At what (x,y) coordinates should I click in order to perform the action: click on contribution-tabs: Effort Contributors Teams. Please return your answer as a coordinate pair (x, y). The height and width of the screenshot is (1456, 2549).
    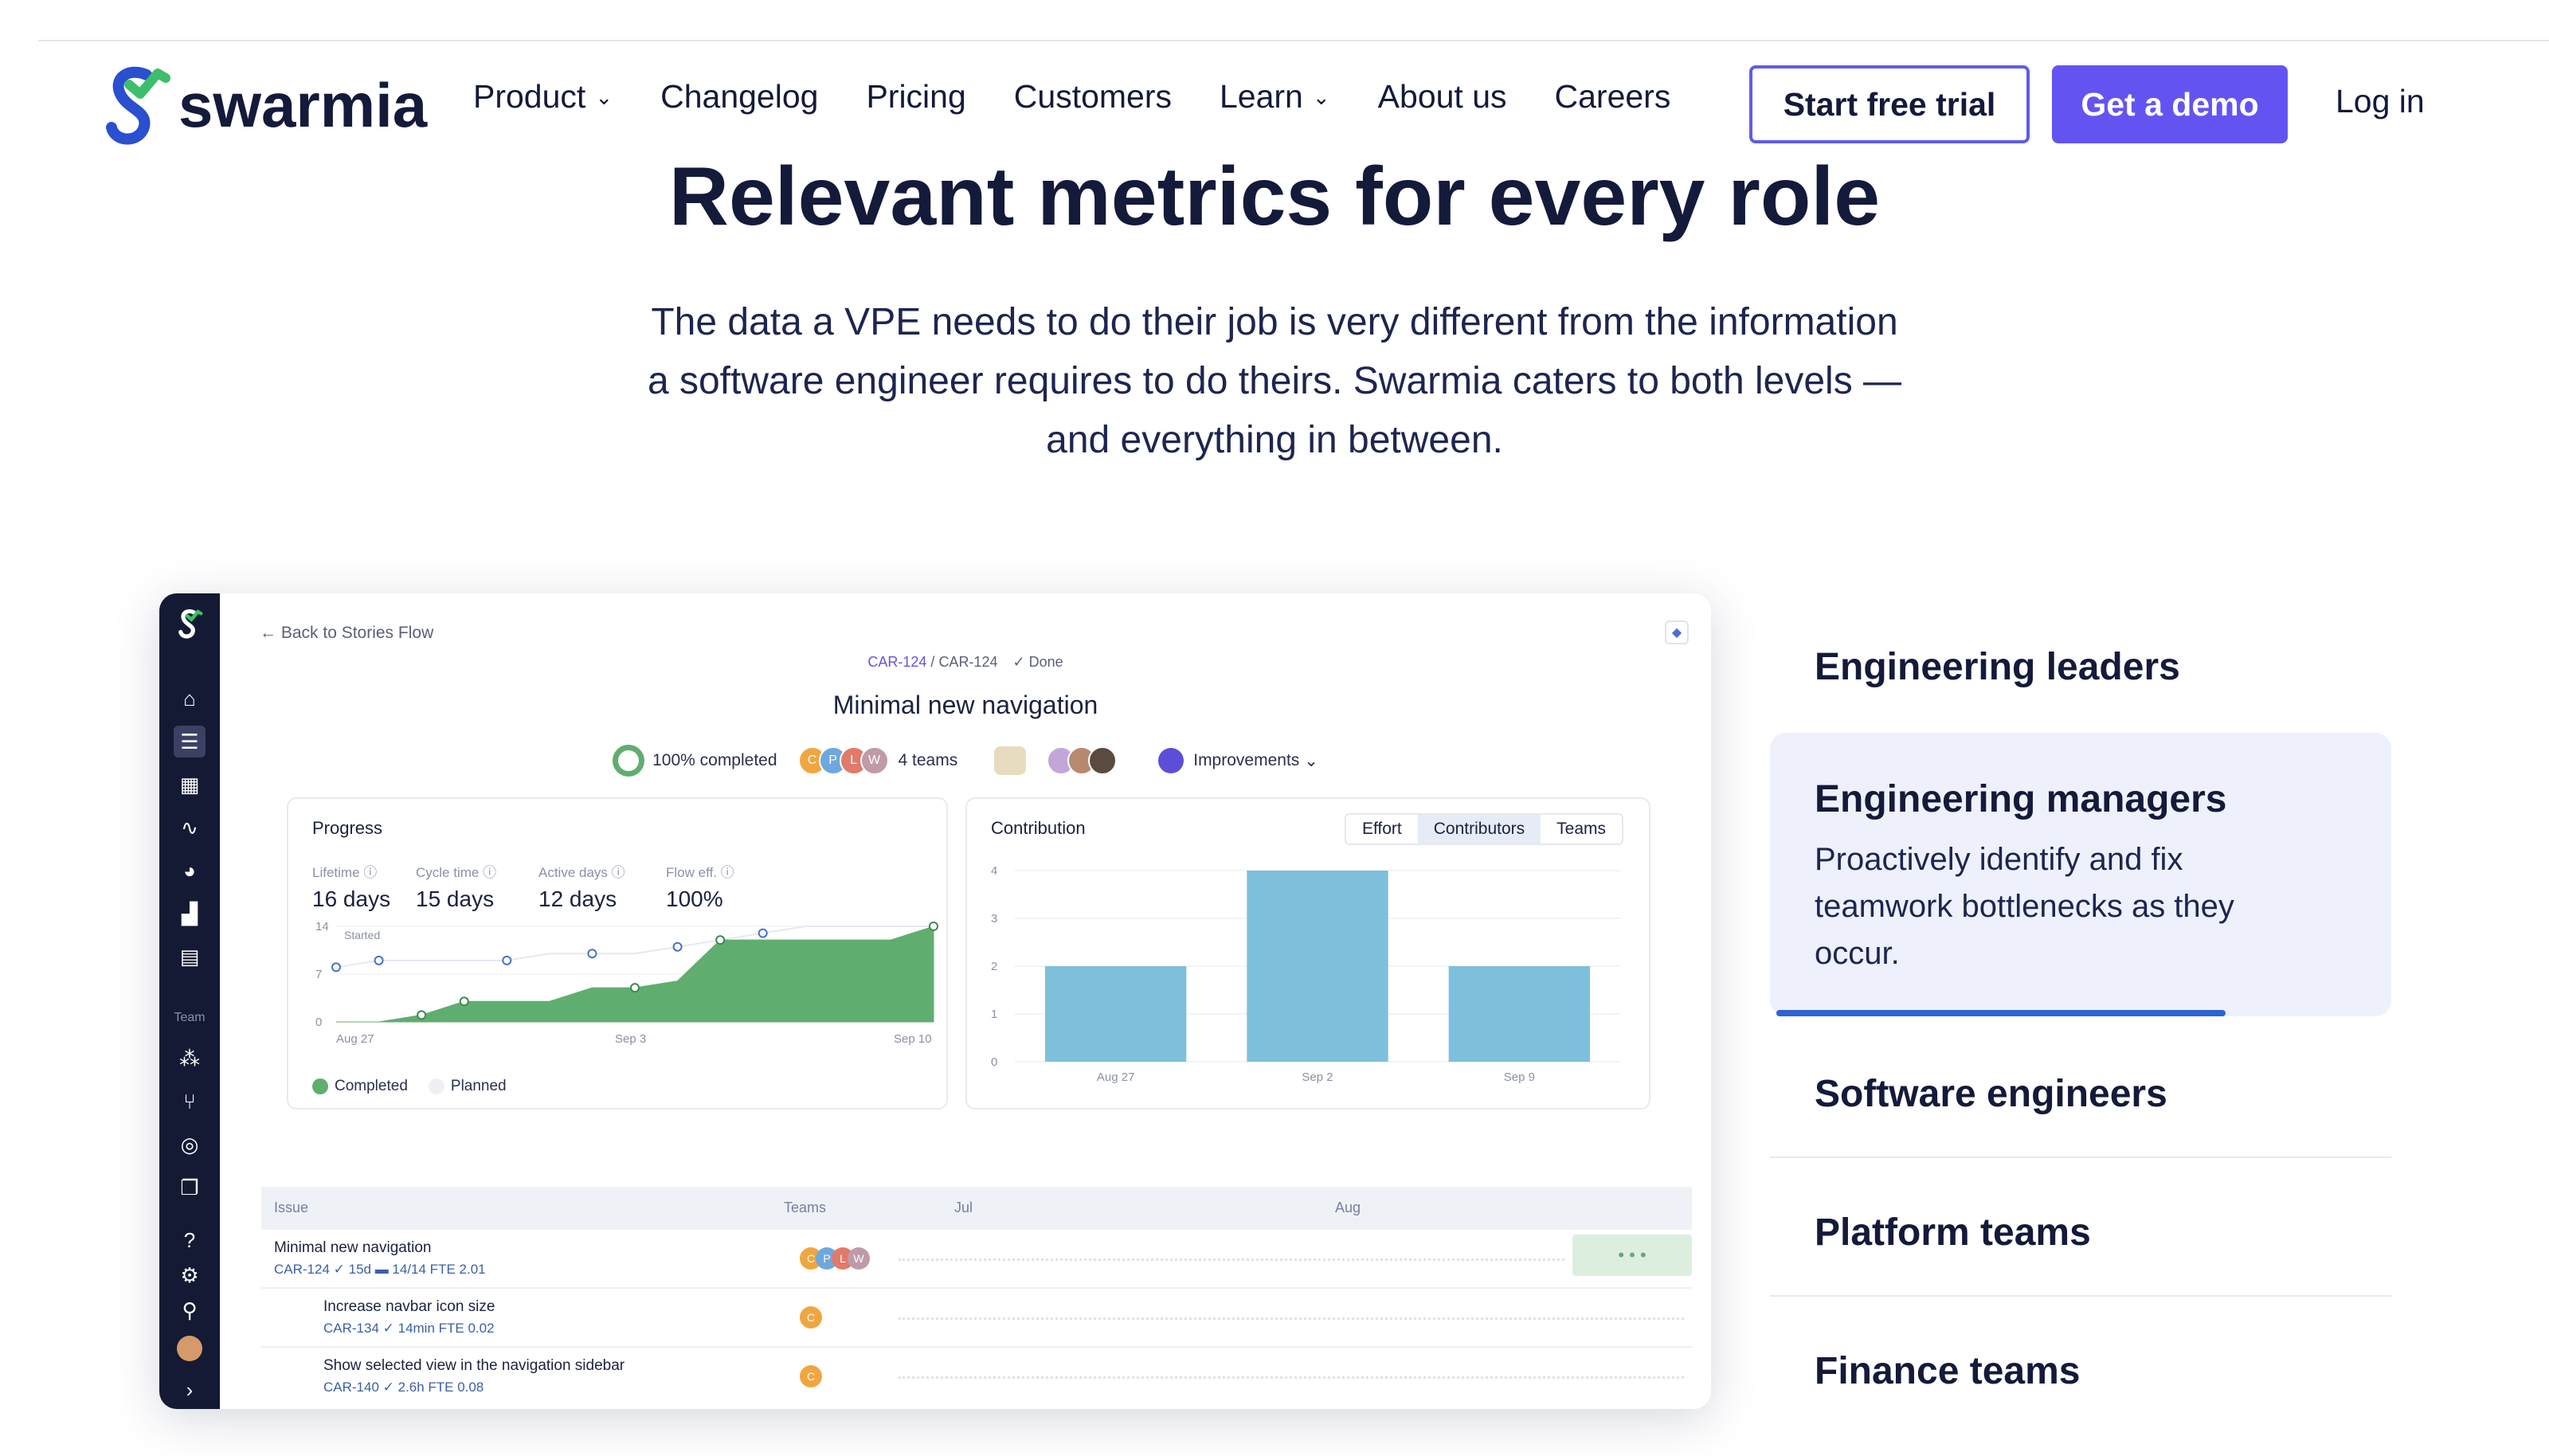
    Looking at the image, I should click on (1483, 829).